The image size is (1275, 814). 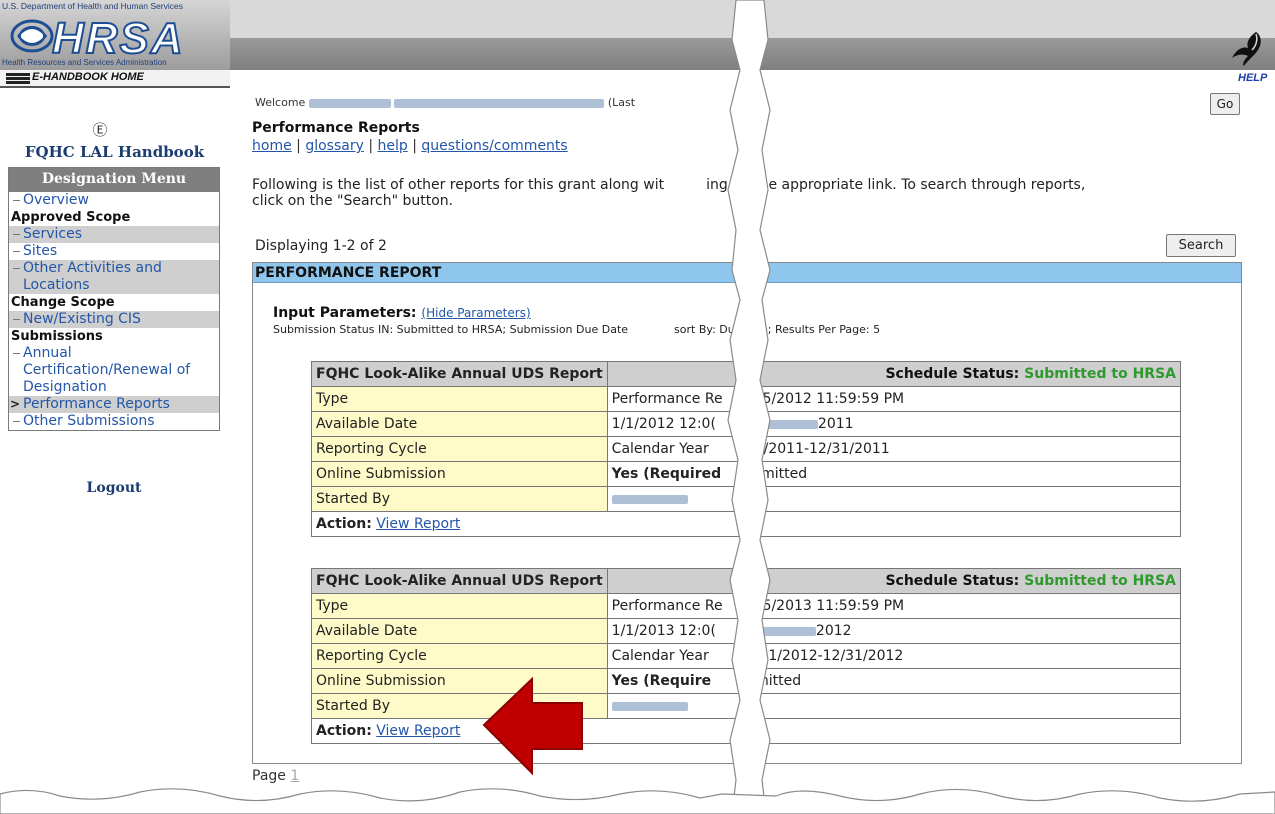 What do you see at coordinates (393, 146) in the screenshot?
I see `help-page-link: help` at bounding box center [393, 146].